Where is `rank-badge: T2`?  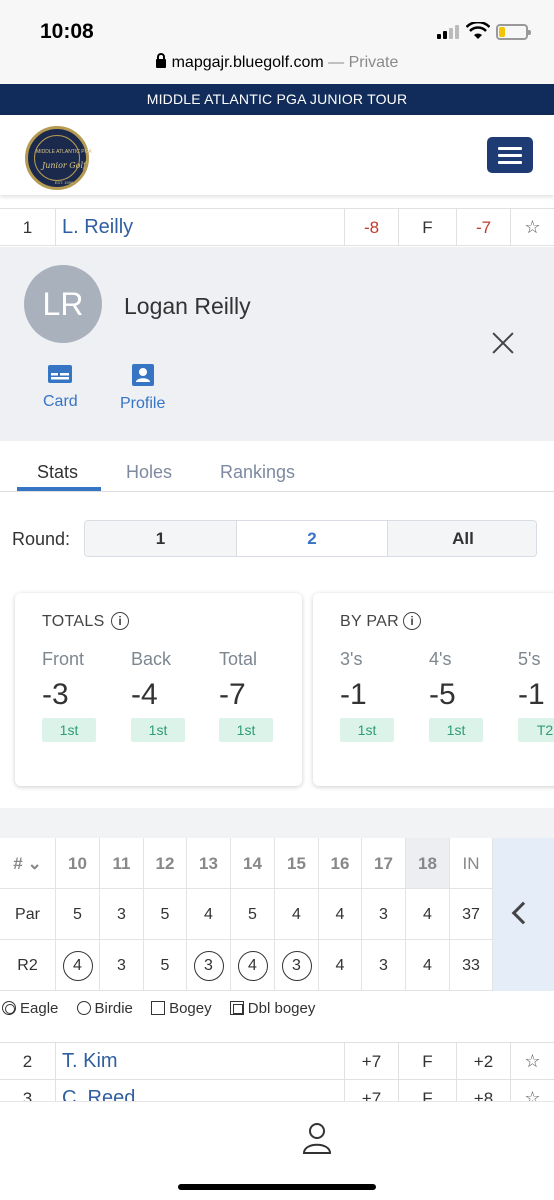 rank-badge: T2 is located at coordinates (536, 730).